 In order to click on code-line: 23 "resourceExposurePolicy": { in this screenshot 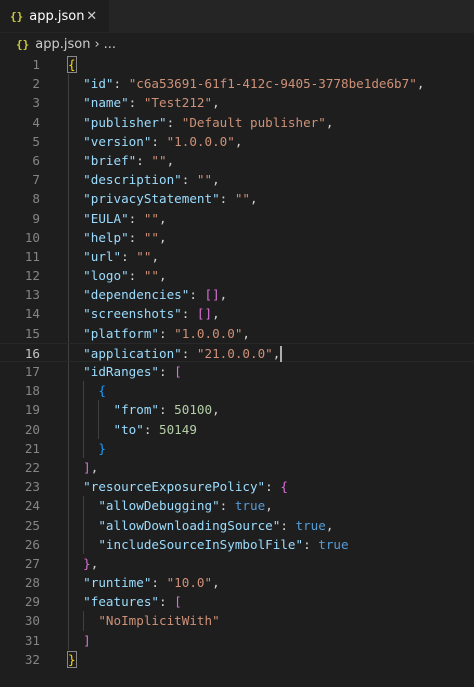, I will do `click(237, 487)`.